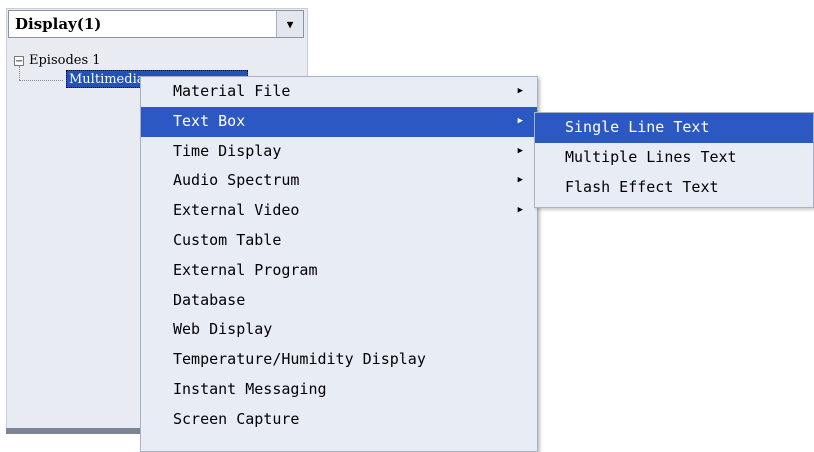  What do you see at coordinates (131, 61) in the screenshot?
I see `tree-node-episodes: − Episodes 1` at bounding box center [131, 61].